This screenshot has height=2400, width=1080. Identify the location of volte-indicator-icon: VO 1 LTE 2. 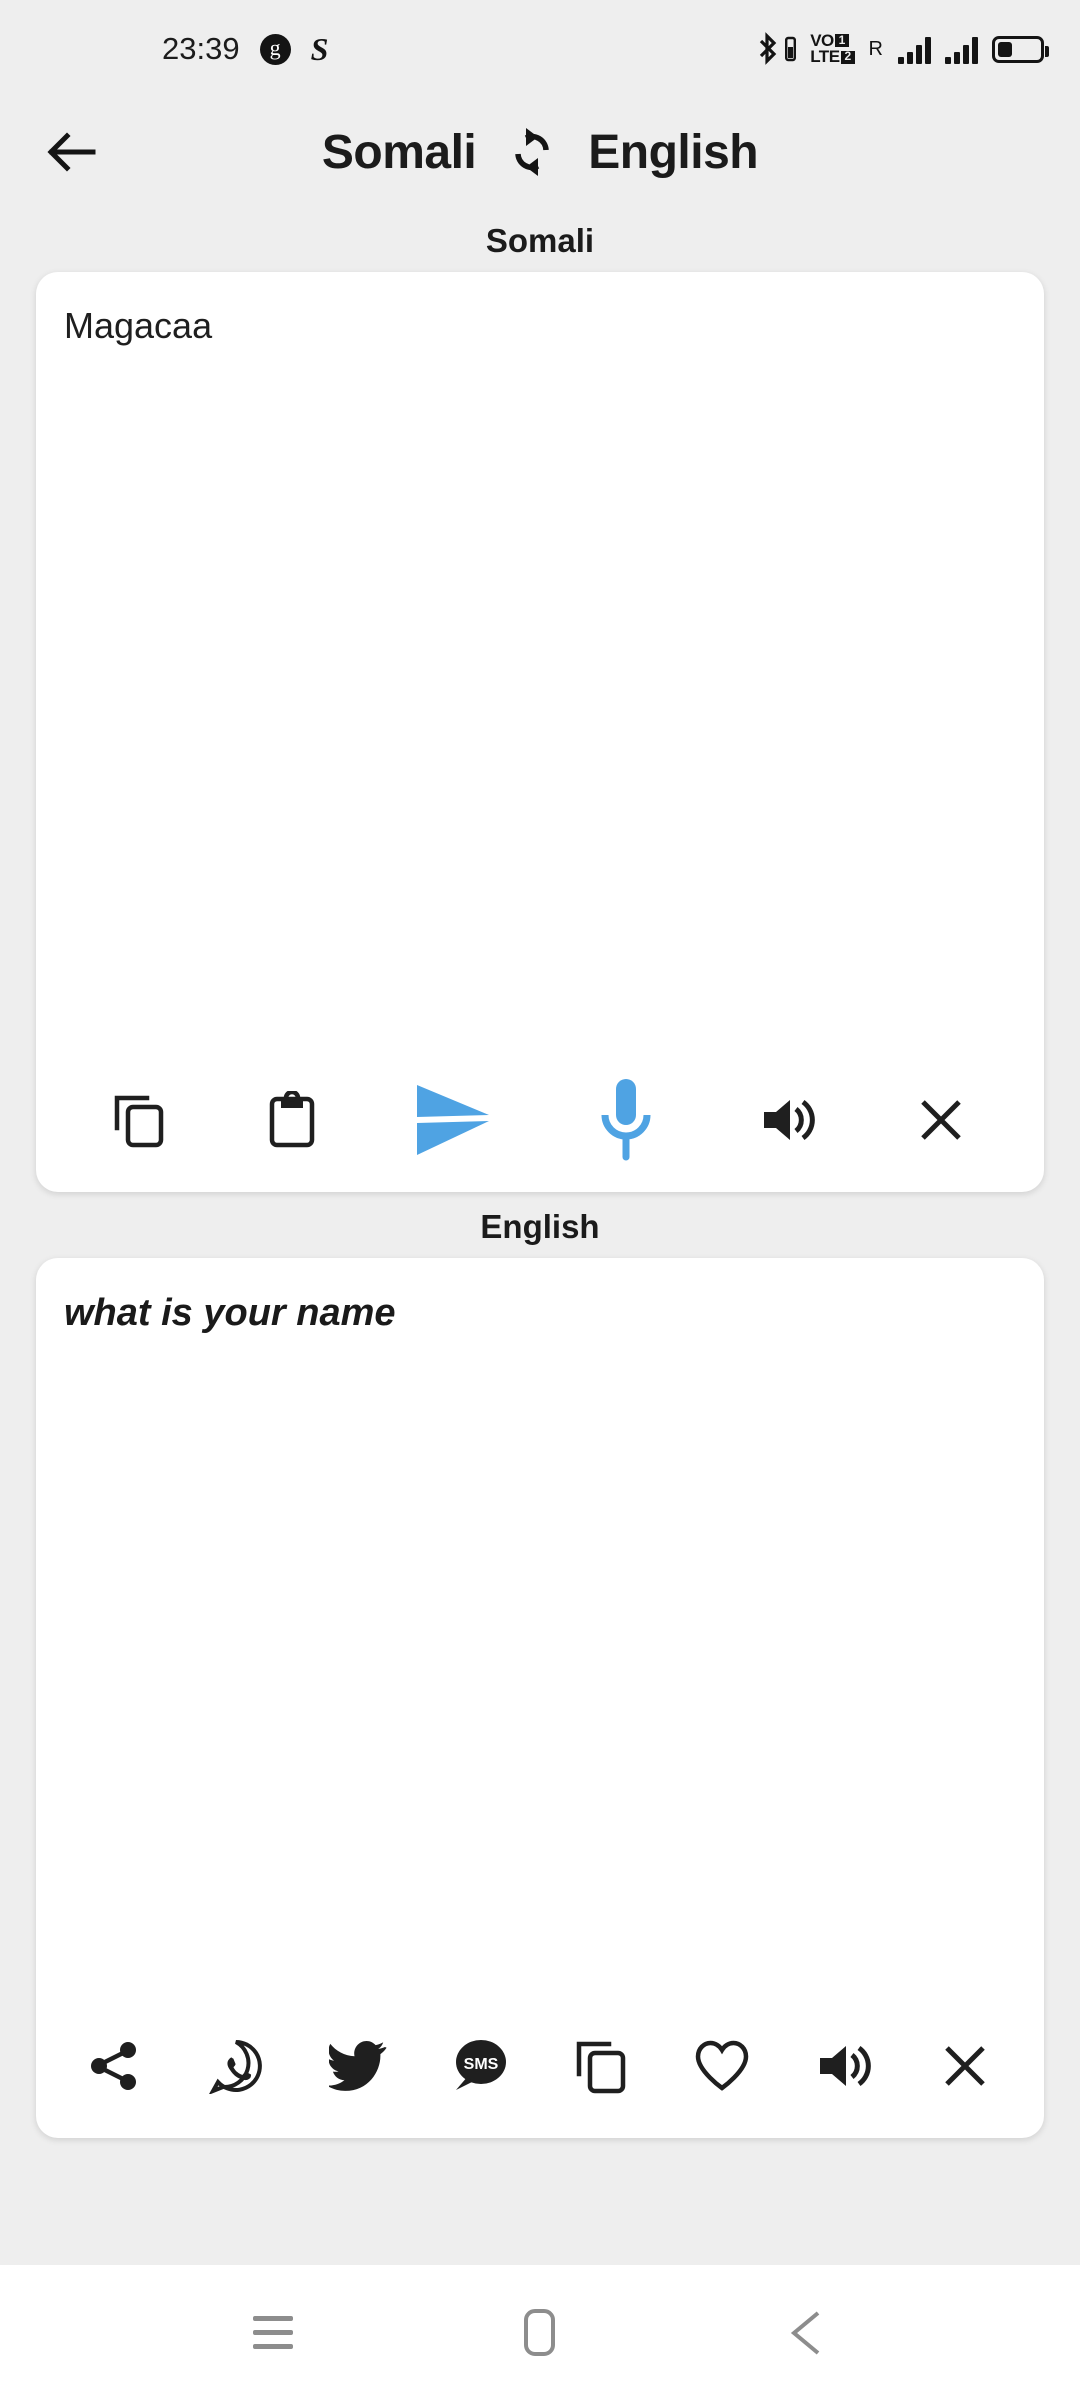
(832, 48).